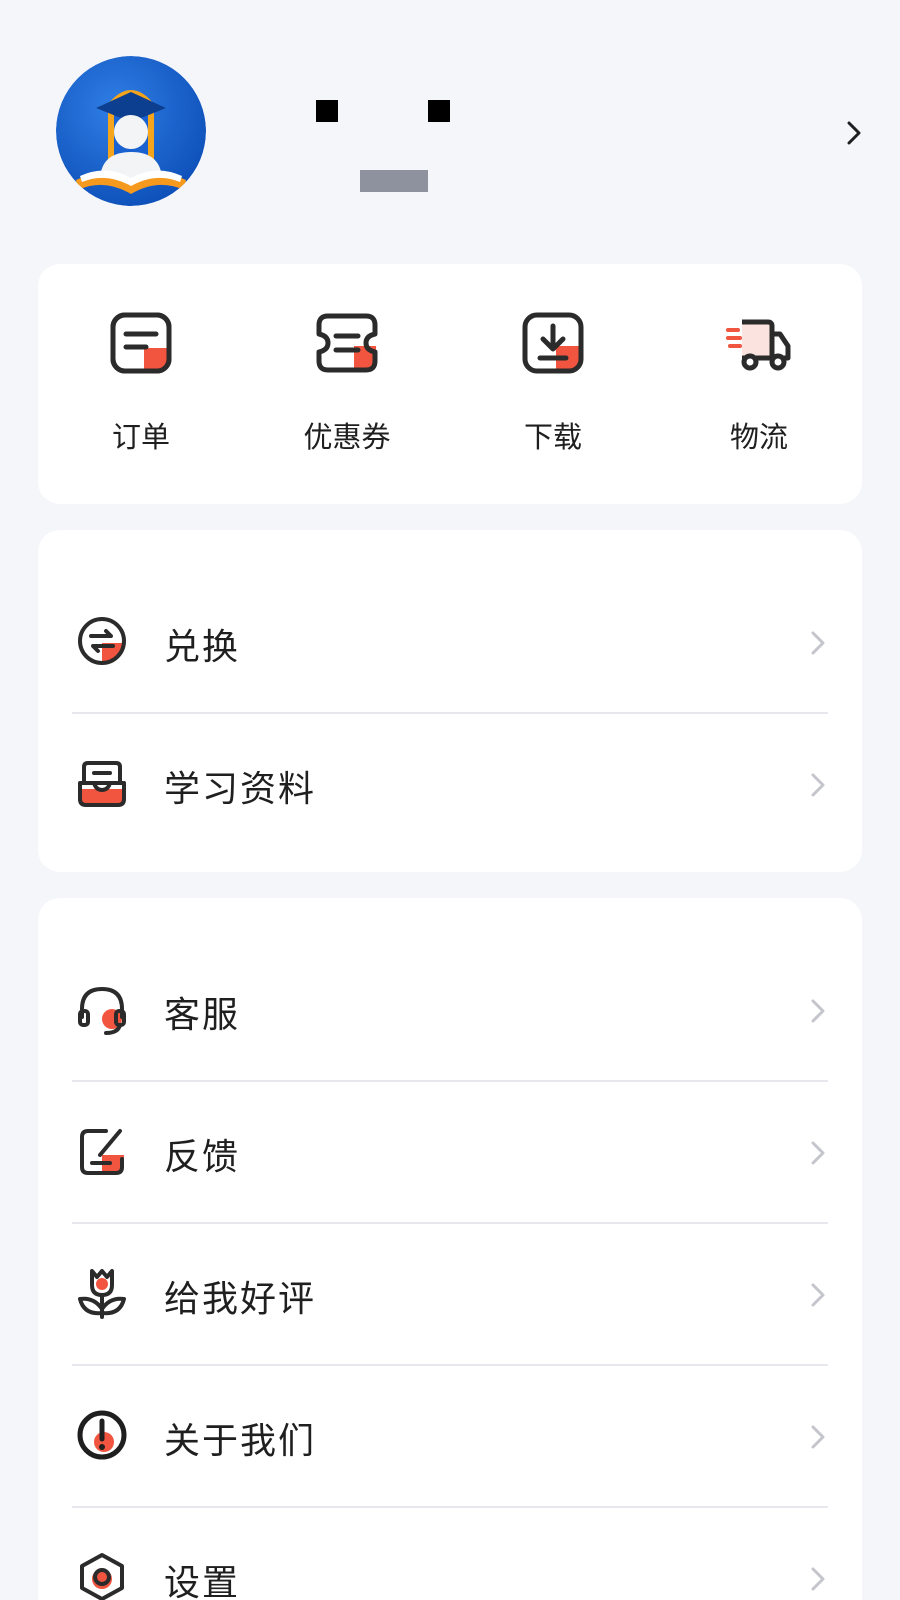 This screenshot has height=1600, width=900. What do you see at coordinates (553, 384) in the screenshot?
I see `quick-action-download: 下载` at bounding box center [553, 384].